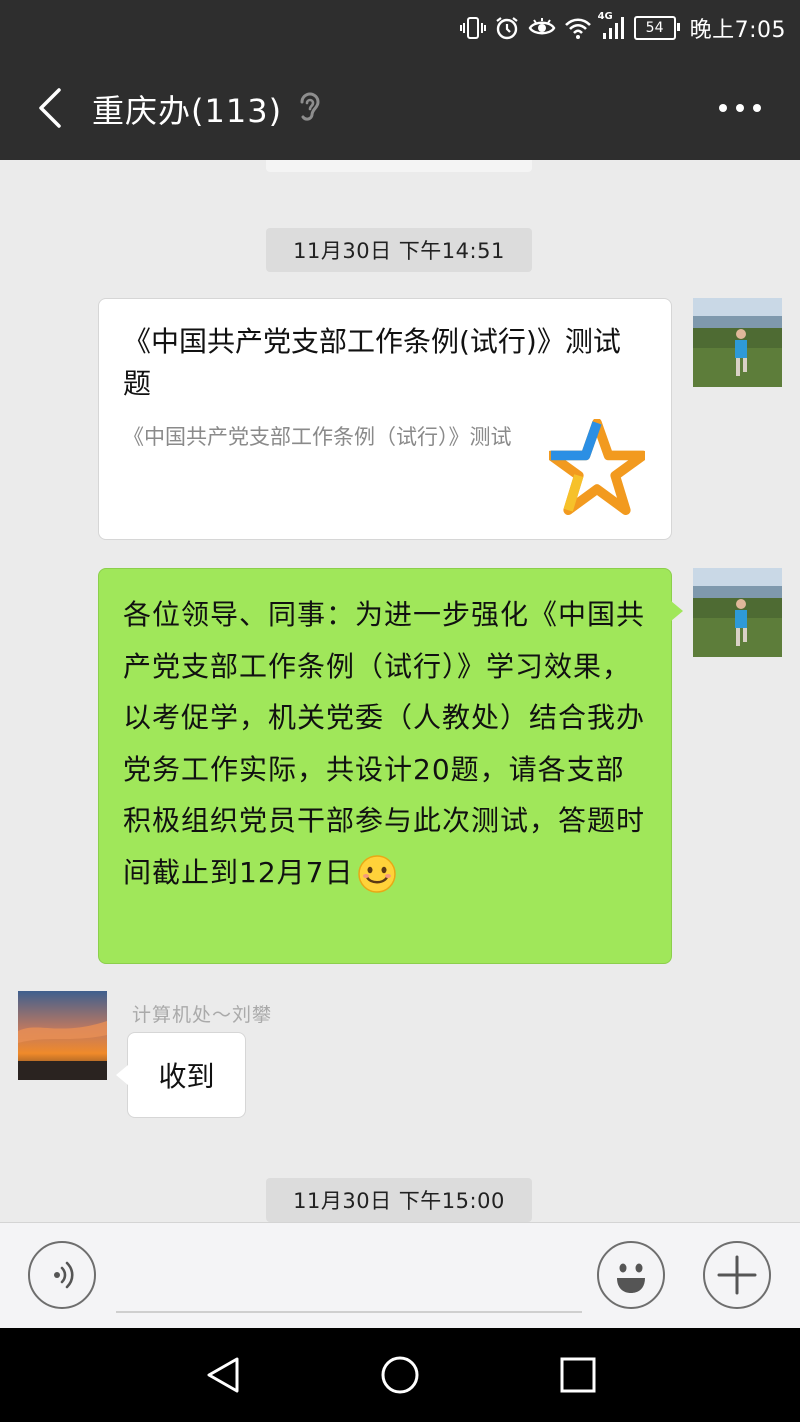 The width and height of the screenshot is (800, 1422). What do you see at coordinates (181, 1075) in the screenshot?
I see `incoming-text-message: 收到` at bounding box center [181, 1075].